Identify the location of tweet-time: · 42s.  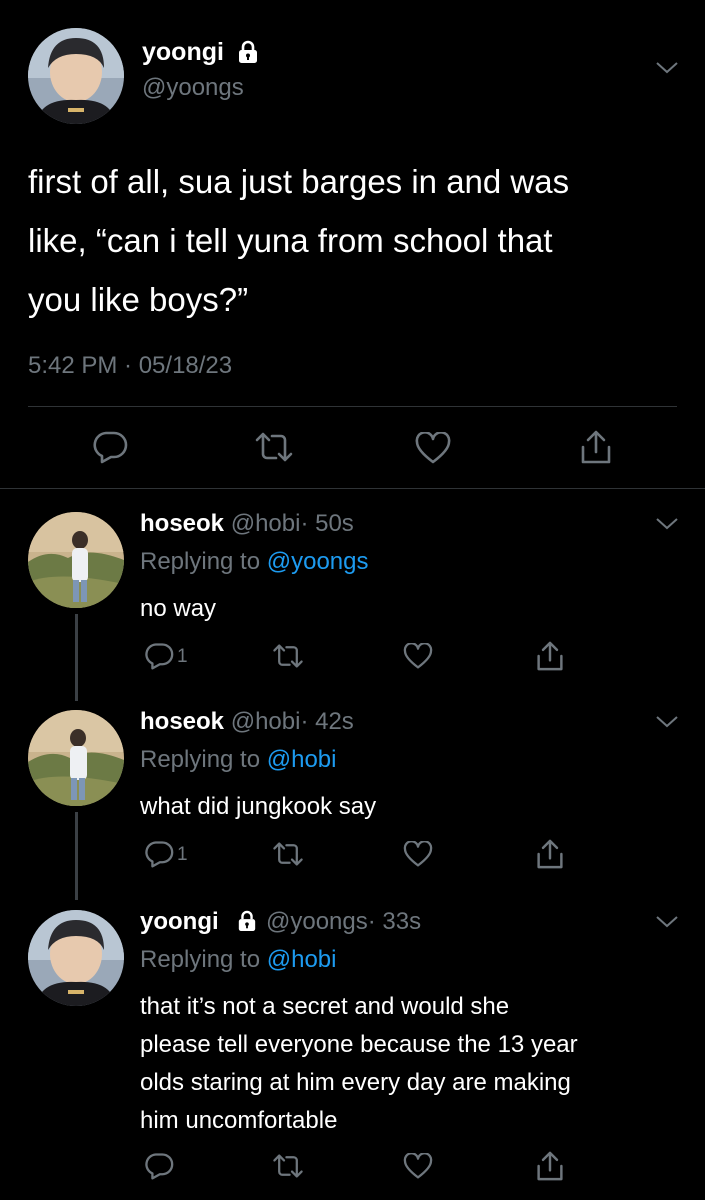
(326, 721).